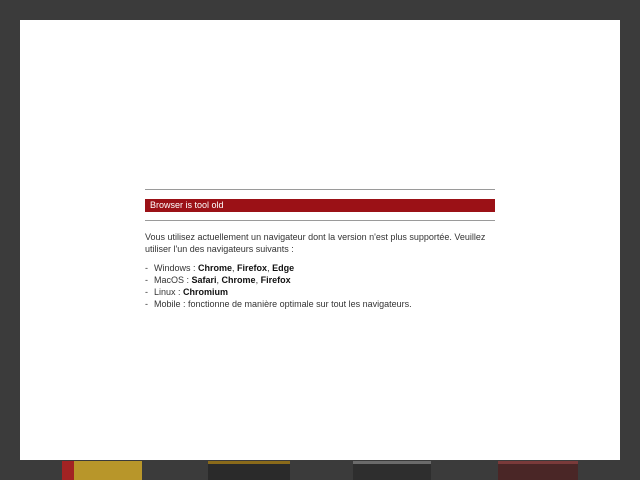  I want to click on platform-label: Linux :, so click(169, 292).